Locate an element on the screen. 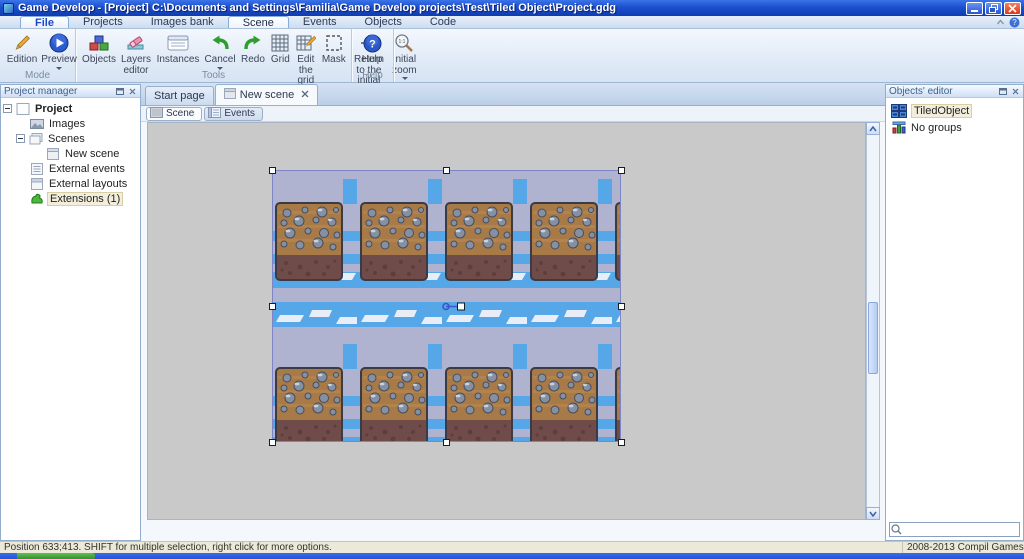  tree-item-images-label: Images is located at coordinates (67, 123).